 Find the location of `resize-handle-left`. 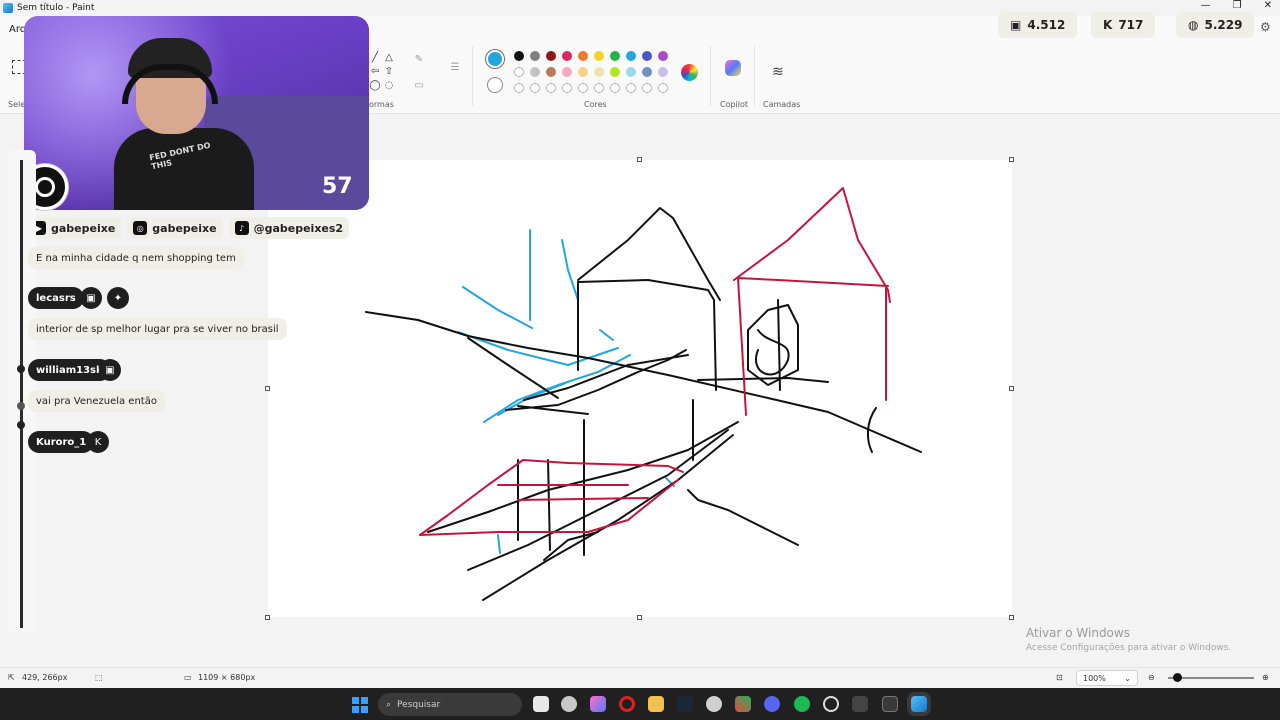

resize-handle-left is located at coordinates (267, 388).